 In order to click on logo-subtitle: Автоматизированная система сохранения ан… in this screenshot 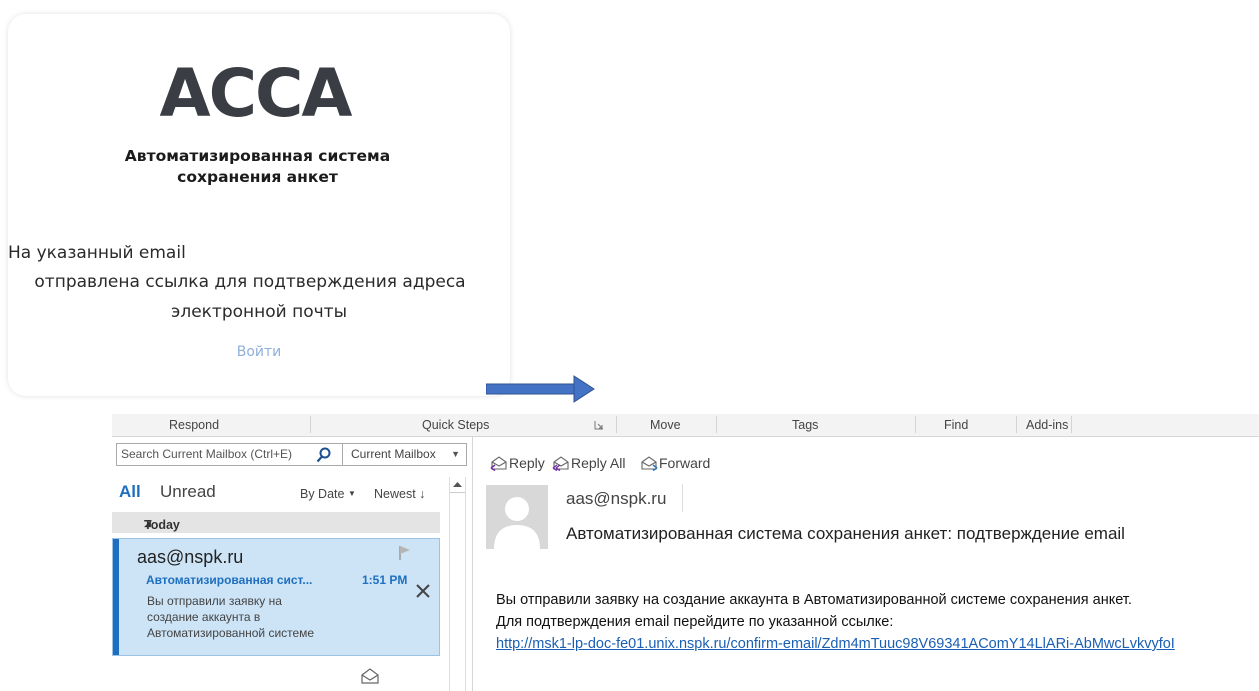, I will do `click(257, 167)`.